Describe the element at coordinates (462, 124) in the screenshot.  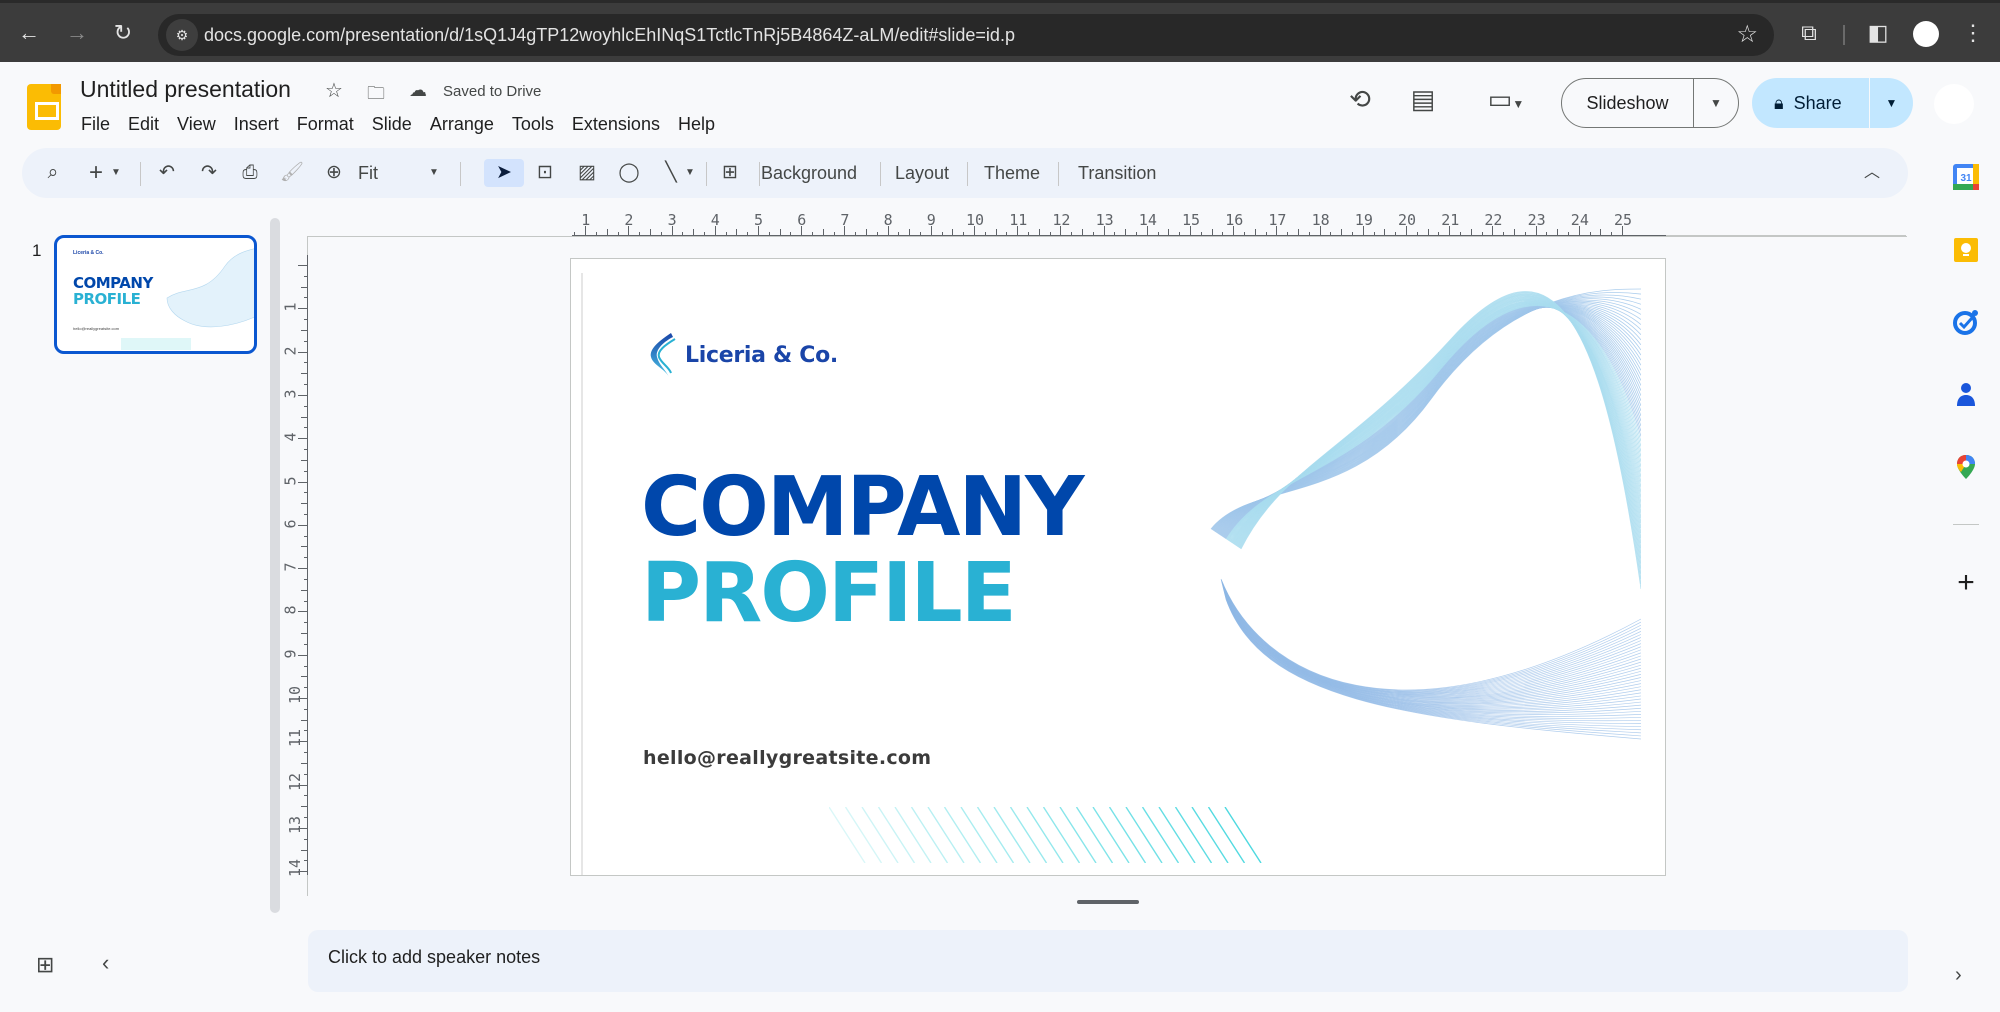
I see `menu-arrange: Arrange` at that location.